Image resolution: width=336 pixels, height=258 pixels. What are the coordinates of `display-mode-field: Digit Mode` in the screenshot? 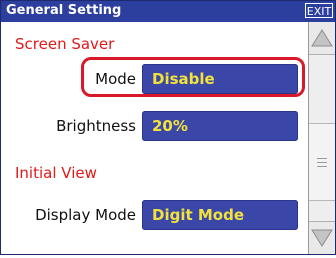 It's located at (220, 215).